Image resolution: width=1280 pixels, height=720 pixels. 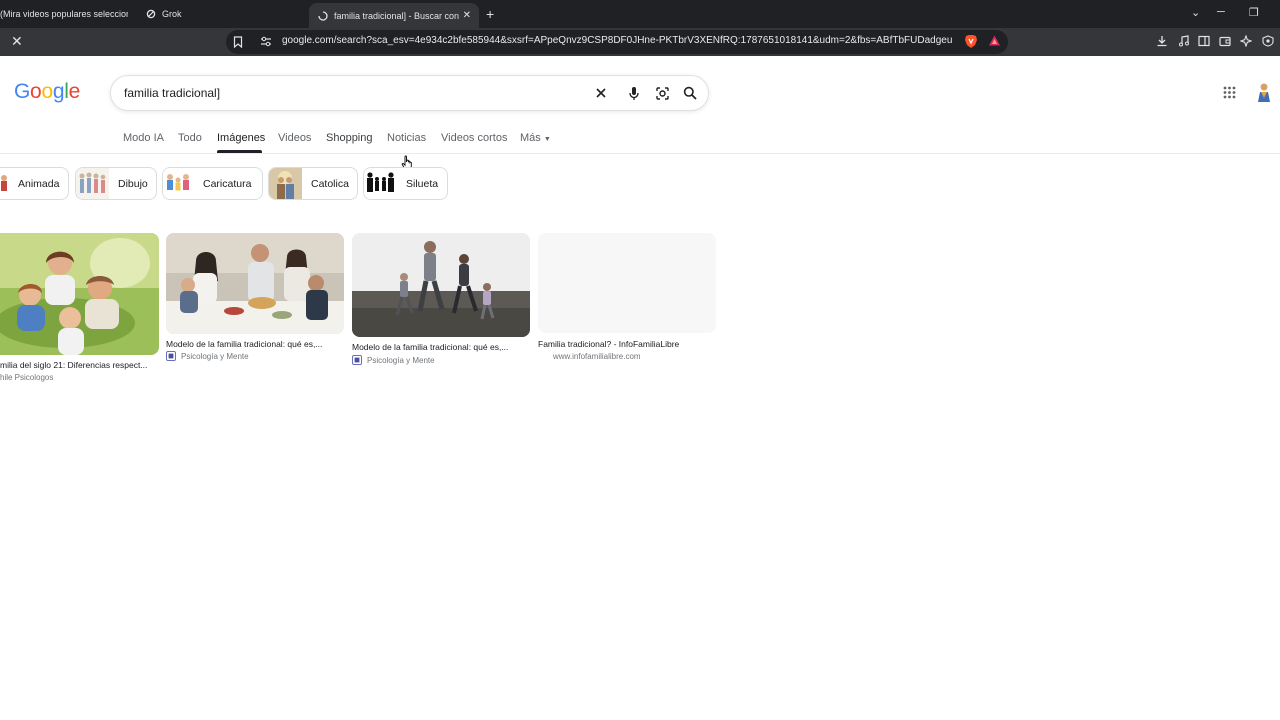 I want to click on restore-button: ❐, so click(x=1254, y=12).